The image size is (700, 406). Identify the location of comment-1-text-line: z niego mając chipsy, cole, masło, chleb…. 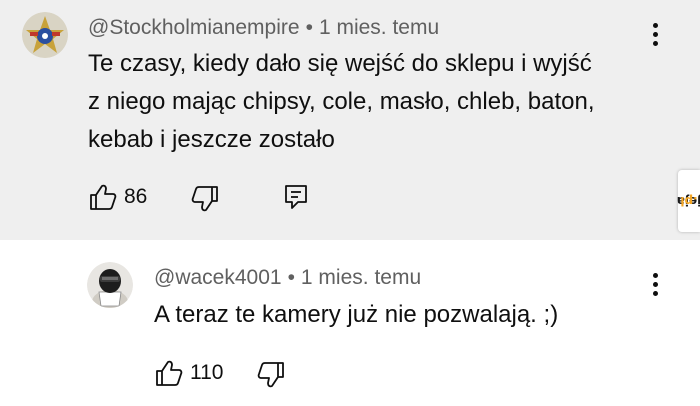
(341, 101).